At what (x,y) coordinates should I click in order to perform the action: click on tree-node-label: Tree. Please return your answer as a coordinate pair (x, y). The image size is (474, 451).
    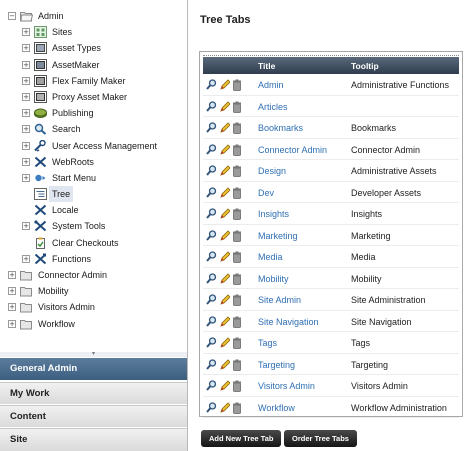
    Looking at the image, I should click on (61, 194).